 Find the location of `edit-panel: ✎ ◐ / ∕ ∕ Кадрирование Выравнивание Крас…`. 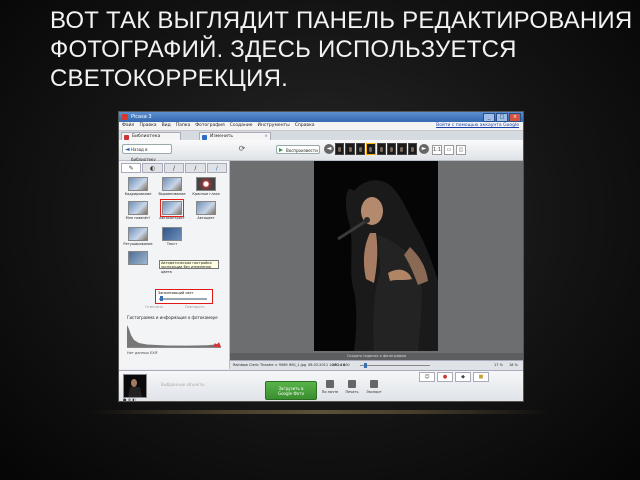

edit-panel: ✎ ◐ / ∕ ∕ Кадрирование Выравнивание Крас… is located at coordinates (174, 265).